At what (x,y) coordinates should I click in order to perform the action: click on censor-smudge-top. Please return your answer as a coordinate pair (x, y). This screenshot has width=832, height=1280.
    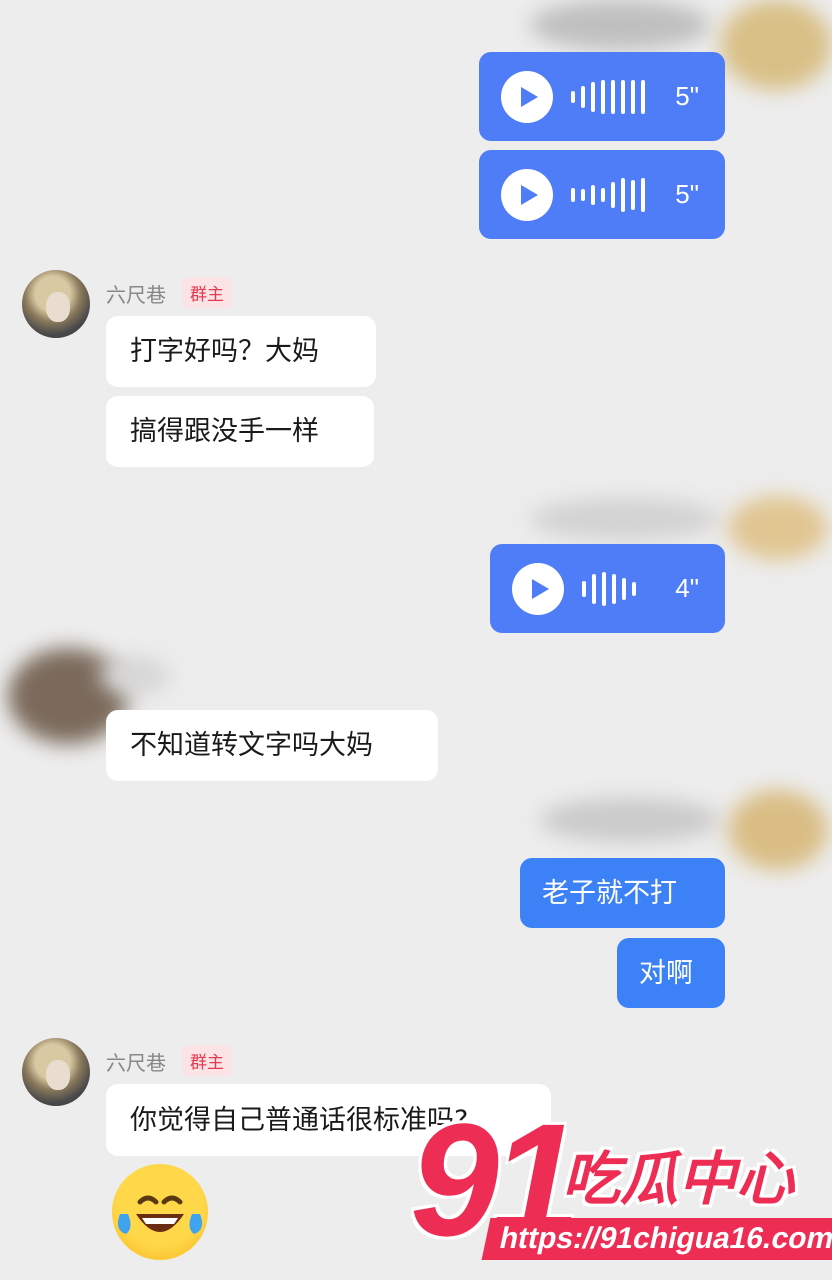
    Looking at the image, I should click on (620, 25).